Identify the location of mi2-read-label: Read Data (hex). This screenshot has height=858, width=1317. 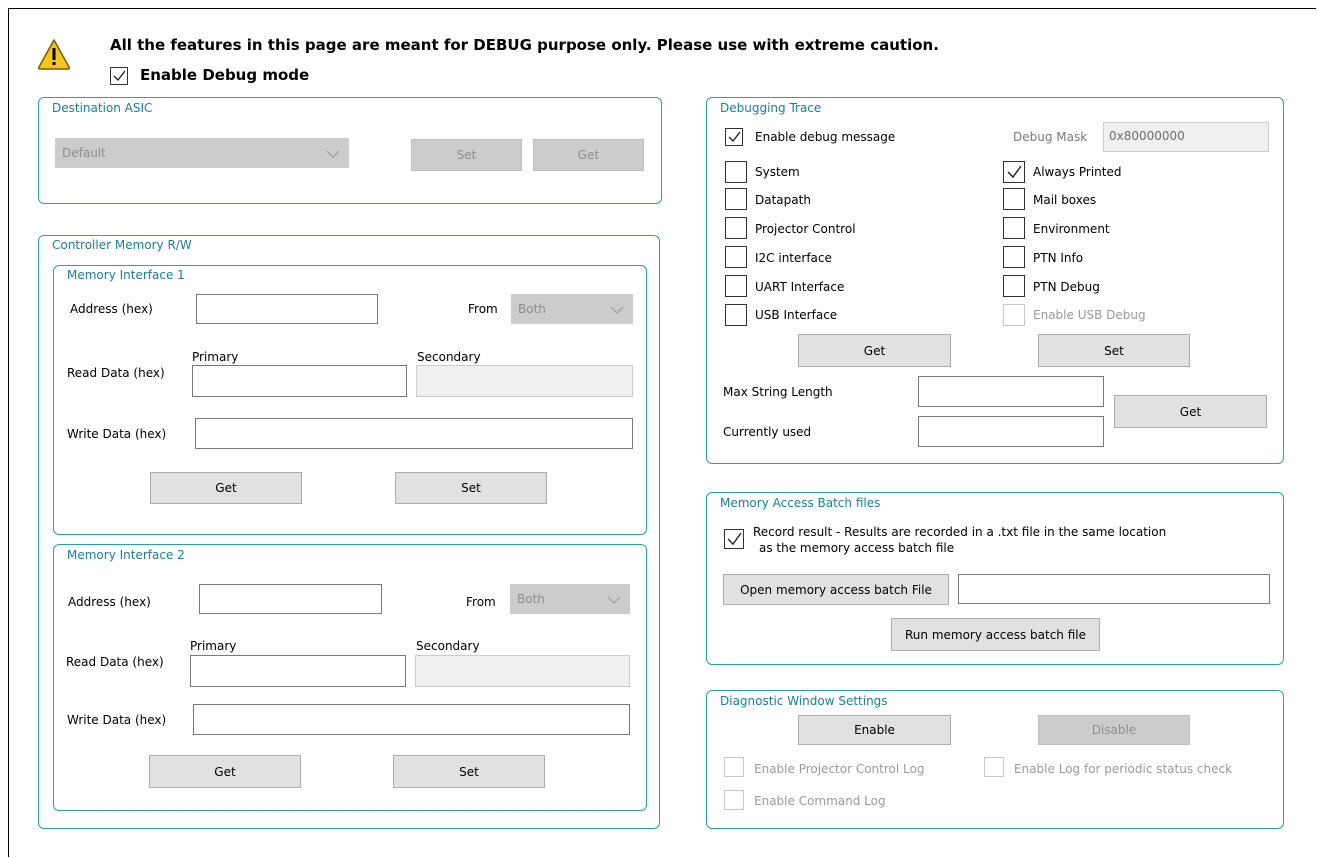
(115, 662).